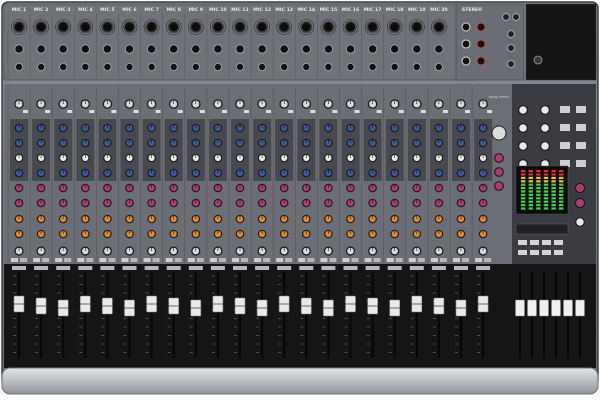 This screenshot has width=600, height=400. I want to click on phones-level-knob, so click(580, 222).